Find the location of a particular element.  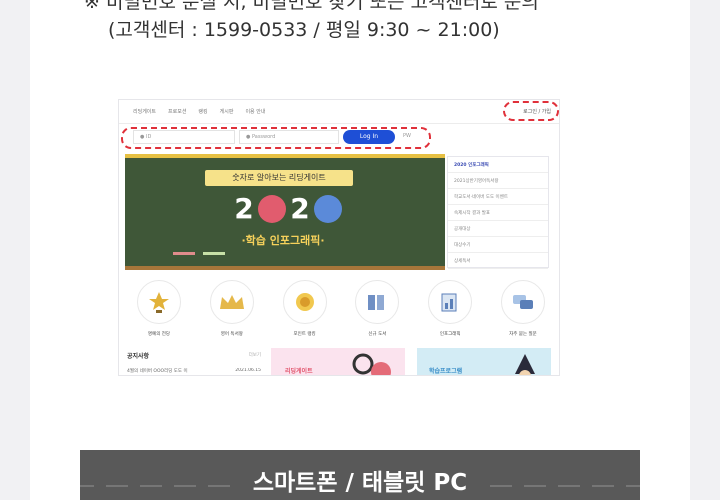

notice-item: 4월의 네이버 OOO리딩 도도 이 2021.06.15 is located at coordinates (194, 371).